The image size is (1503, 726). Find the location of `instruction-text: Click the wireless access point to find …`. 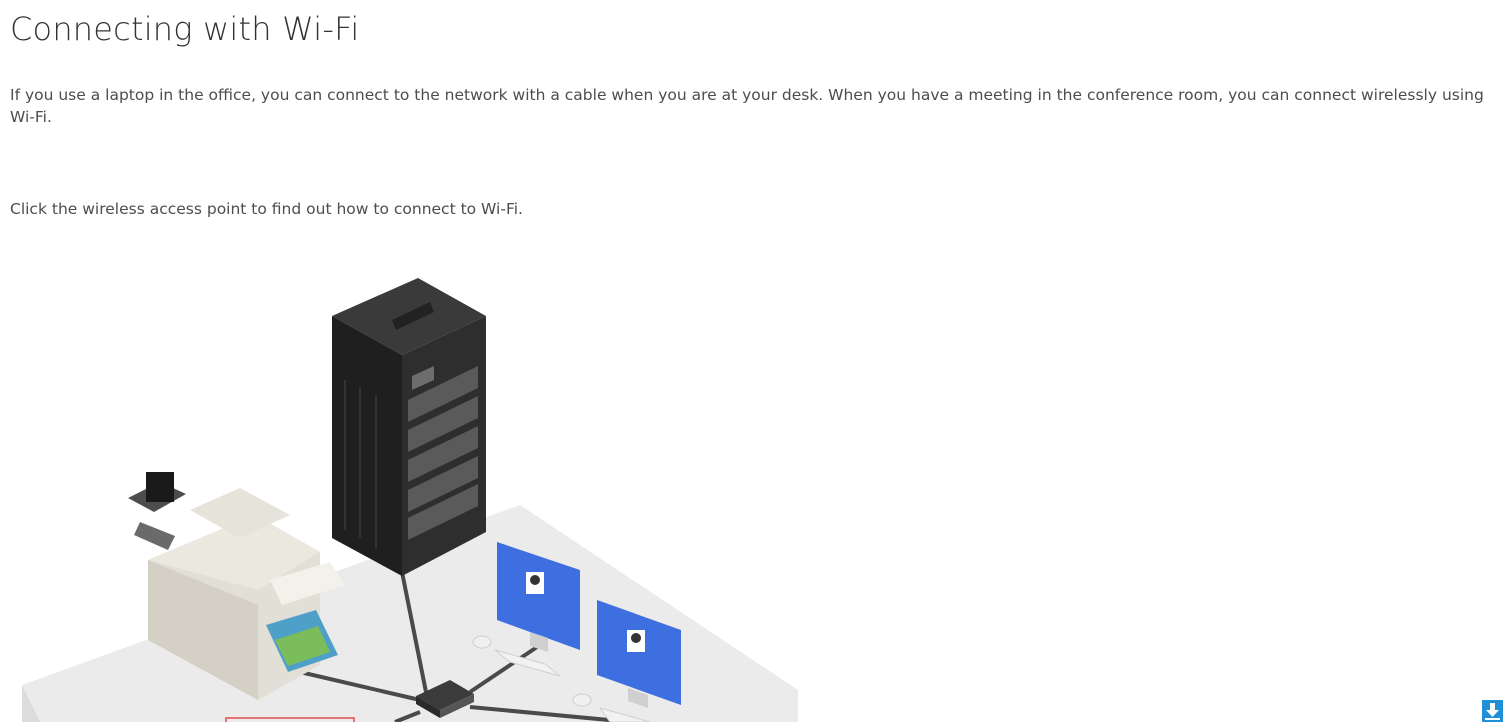

instruction-text: Click the wireless access point to find … is located at coordinates (266, 209).